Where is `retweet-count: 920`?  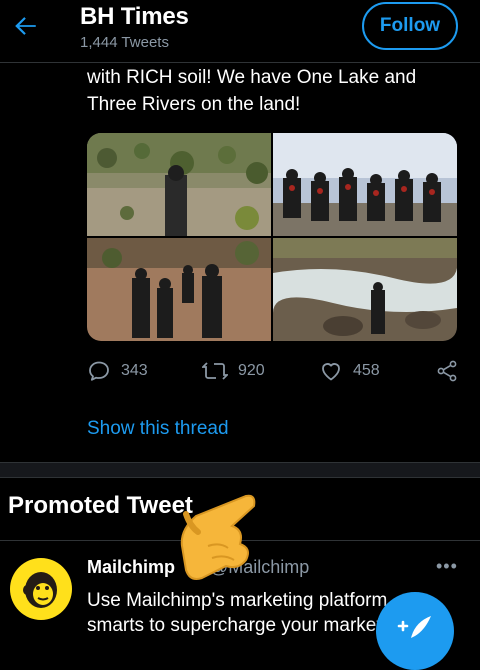 retweet-count: 920 is located at coordinates (251, 370).